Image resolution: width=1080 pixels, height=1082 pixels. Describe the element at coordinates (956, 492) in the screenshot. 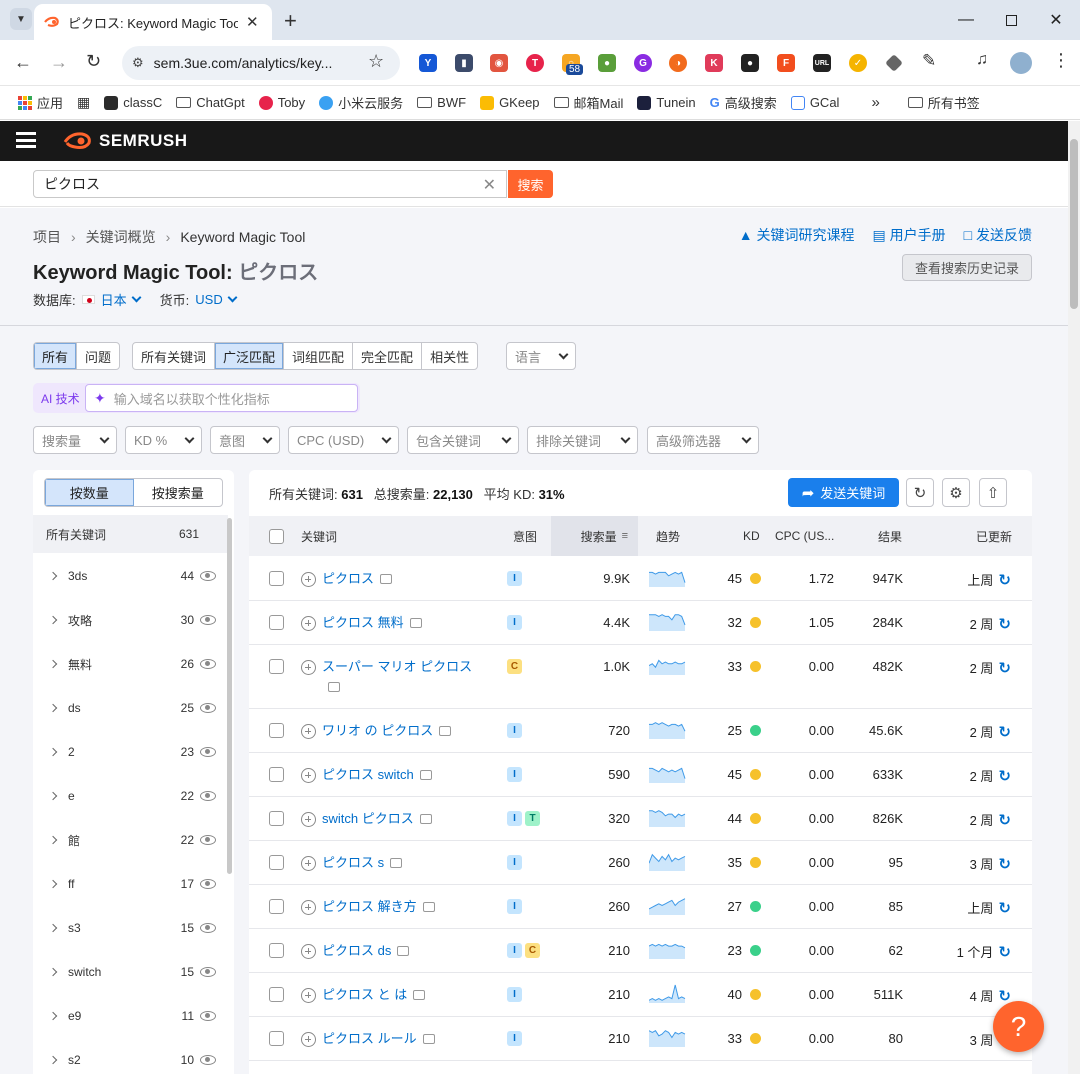

I see `settings-button: ⚙` at that location.